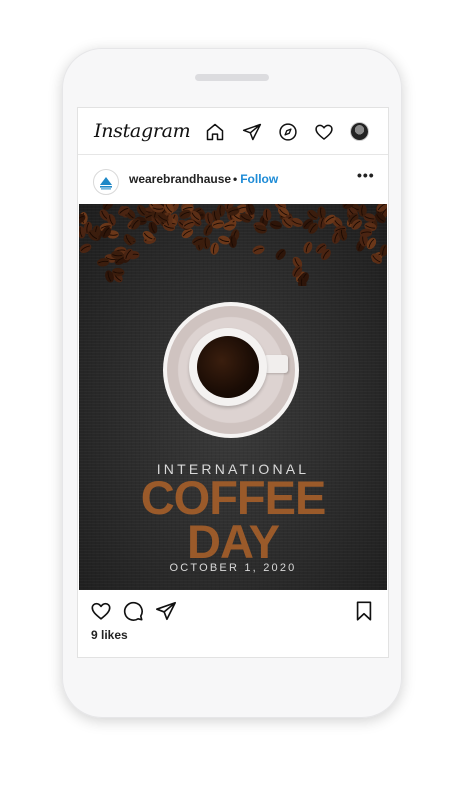 The width and height of the screenshot is (473, 800). Describe the element at coordinates (252, 132) in the screenshot. I see `direct-icon` at that location.